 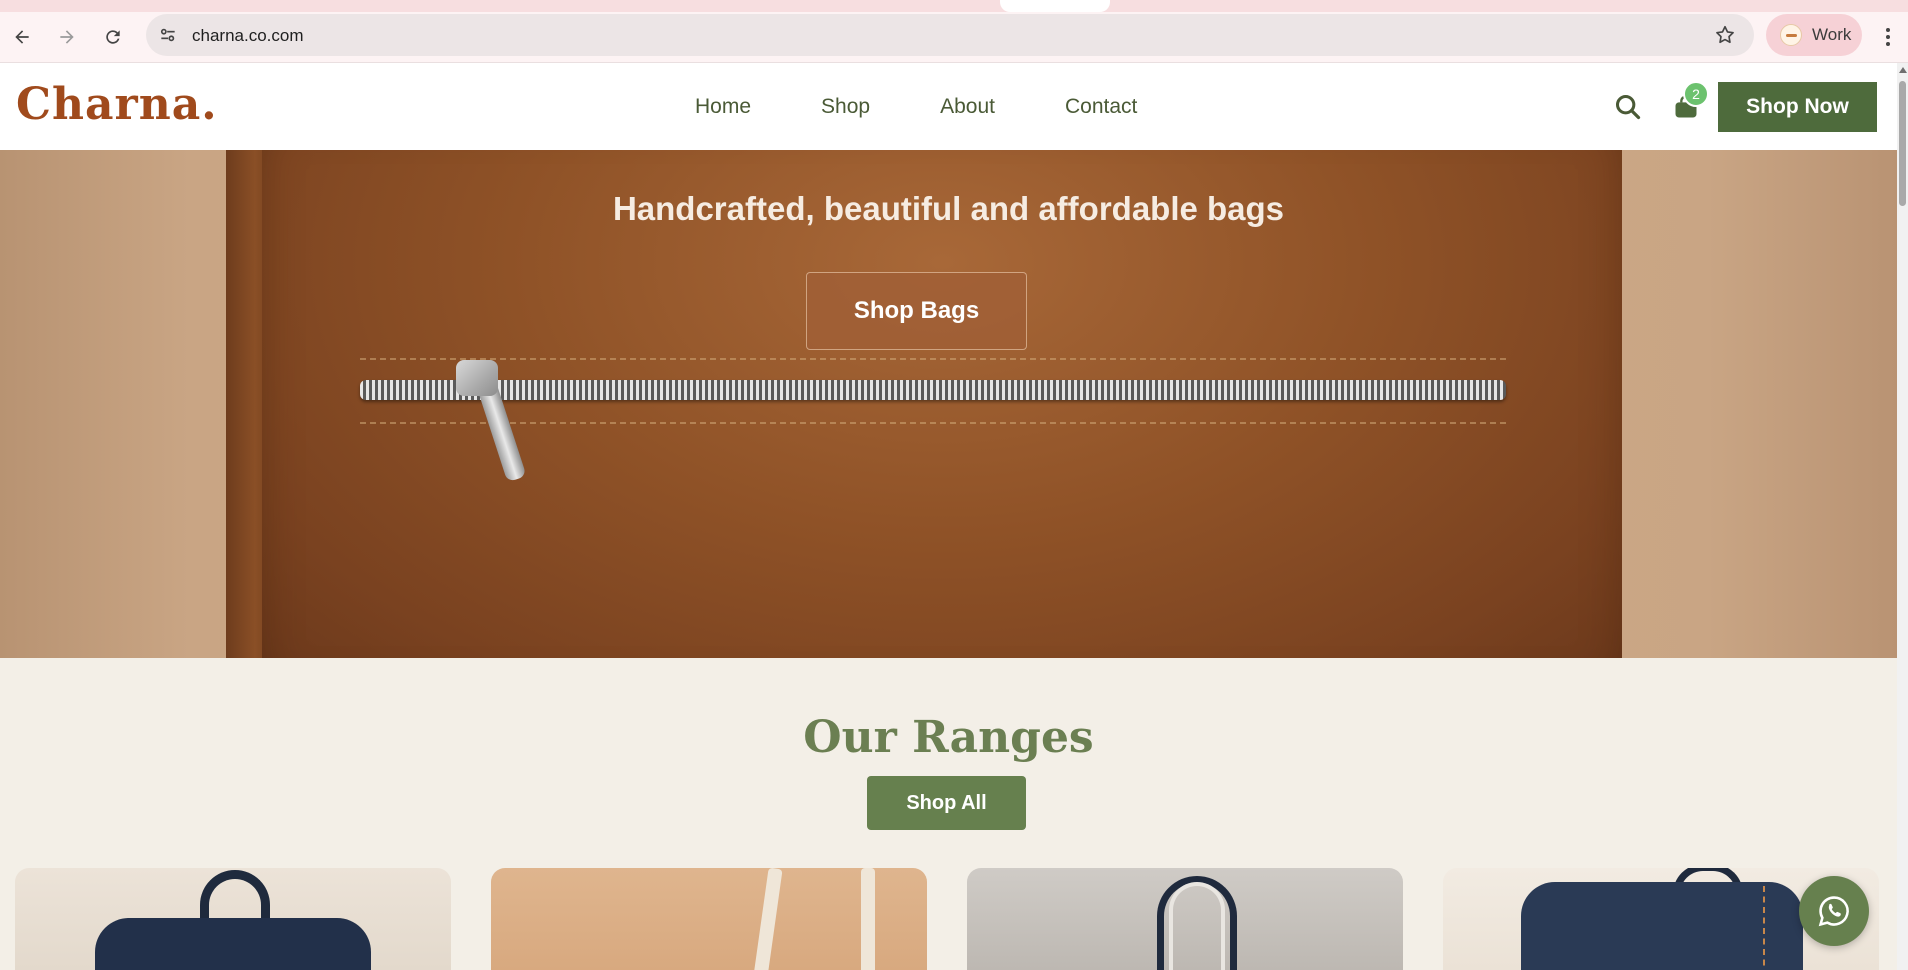 What do you see at coordinates (845, 107) in the screenshot?
I see `nav-shop: Shop` at bounding box center [845, 107].